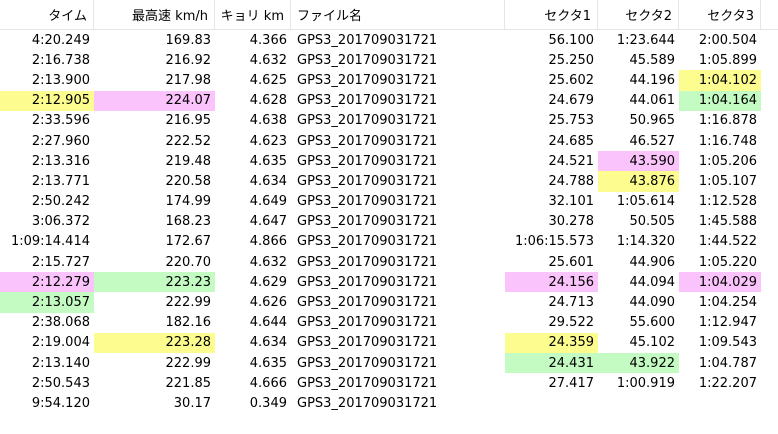 The image size is (778, 434). Describe the element at coordinates (638, 202) in the screenshot. I see `sector-2-cell: 1:05.614` at that location.